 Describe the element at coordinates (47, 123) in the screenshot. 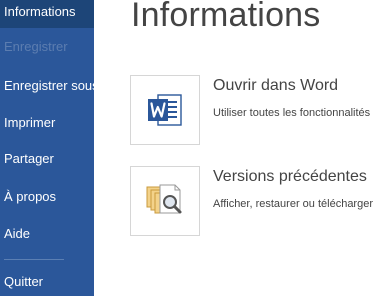

I see `sidebar-item-imprimer: Imprimer` at that location.